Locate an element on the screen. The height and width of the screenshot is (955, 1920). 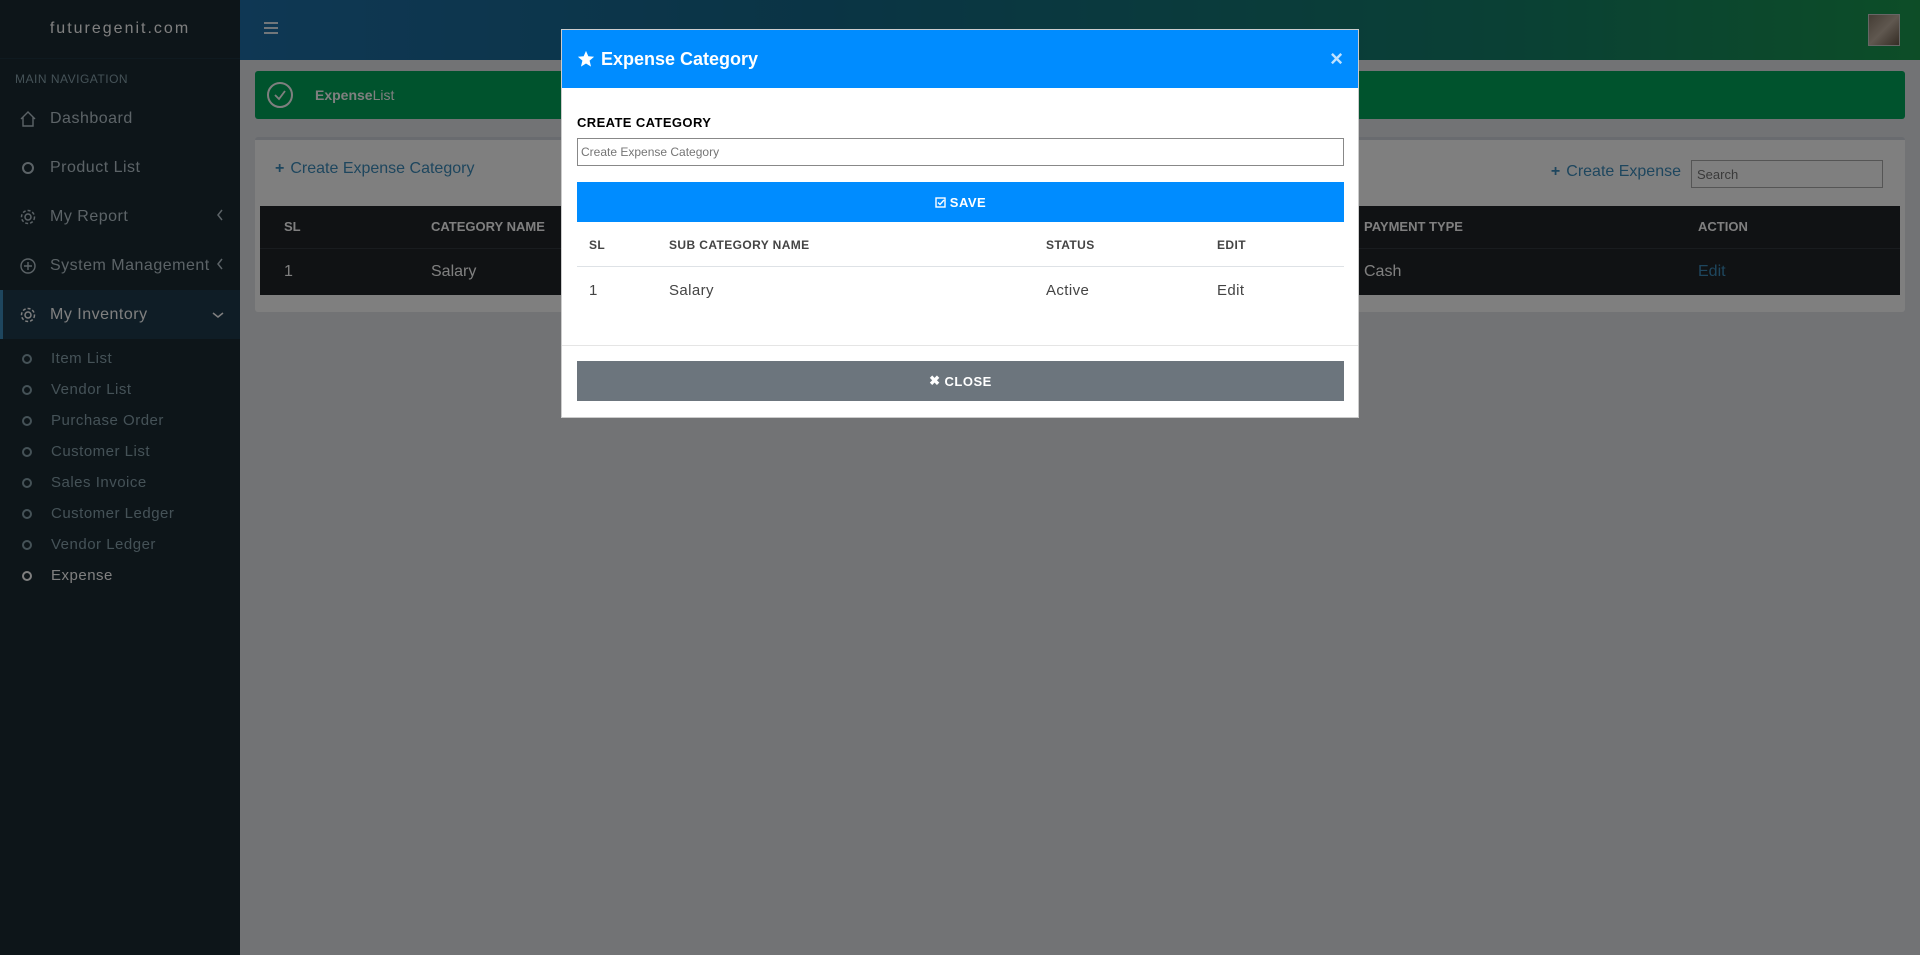
modal-title: Expense Category is located at coordinates (680, 58).